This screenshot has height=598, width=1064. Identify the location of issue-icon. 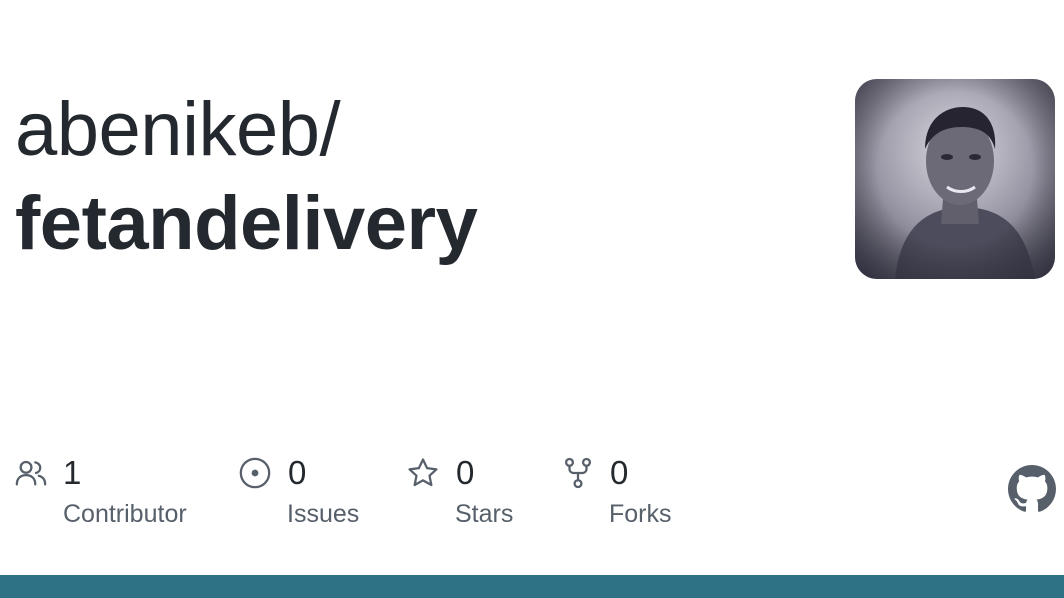
(255, 473).